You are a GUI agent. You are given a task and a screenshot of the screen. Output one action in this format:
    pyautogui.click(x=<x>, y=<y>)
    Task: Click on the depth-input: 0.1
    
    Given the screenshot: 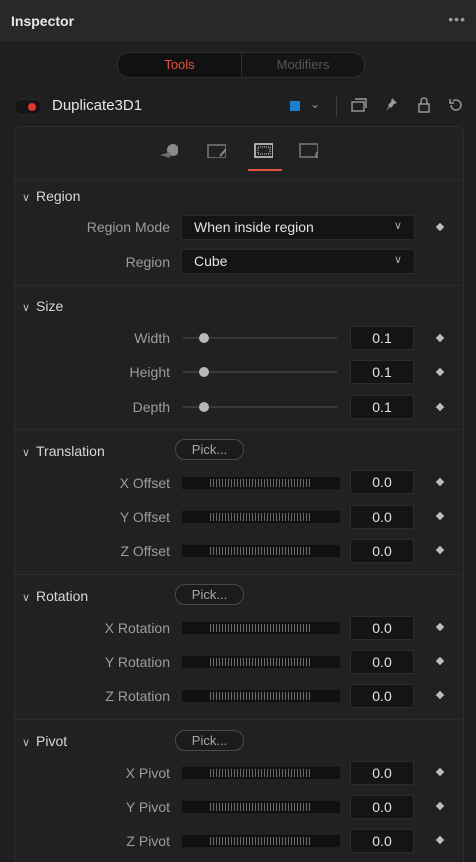 What is the action you would take?
    pyautogui.click(x=382, y=407)
    